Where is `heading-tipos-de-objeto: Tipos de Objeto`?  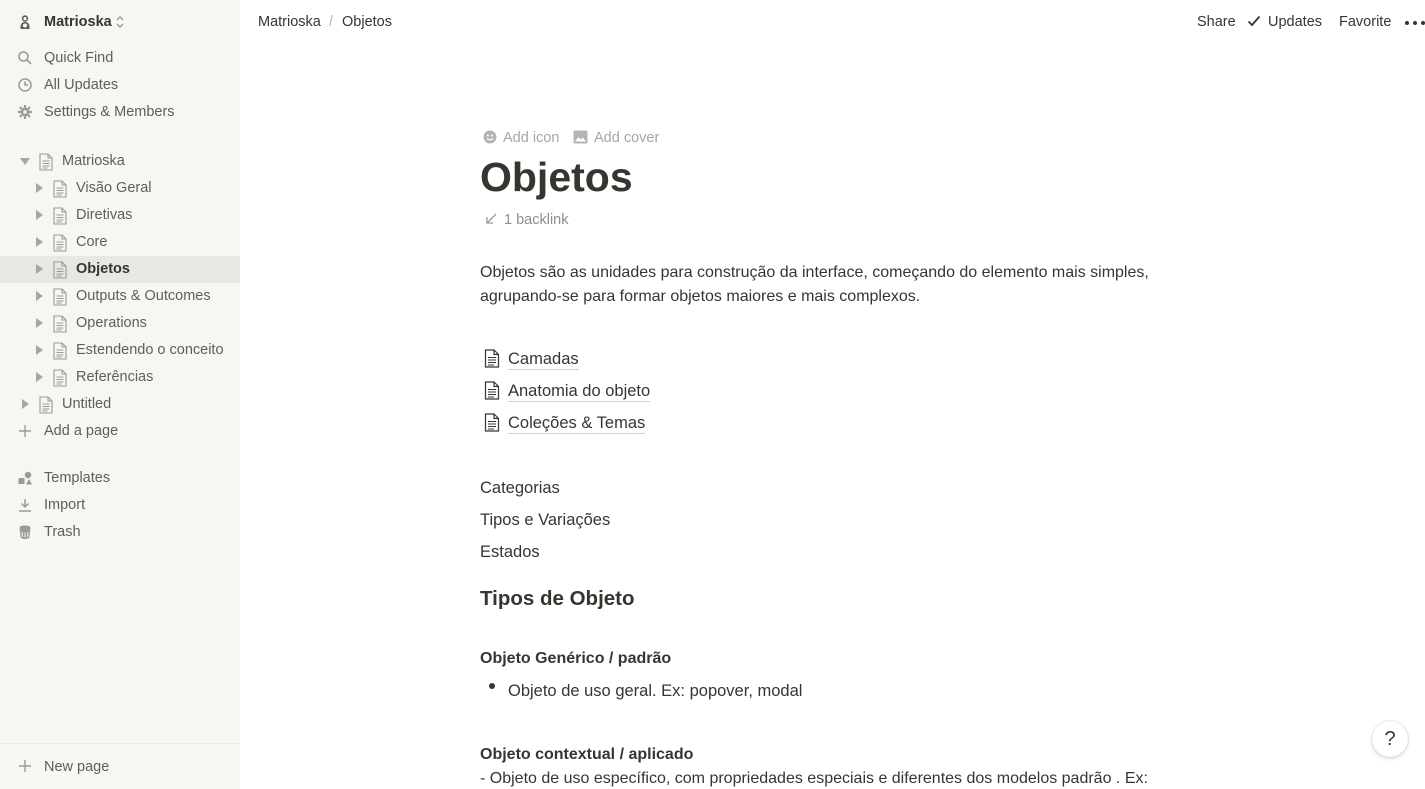 heading-tipos-de-objeto: Tipos de Objeto is located at coordinates (557, 599).